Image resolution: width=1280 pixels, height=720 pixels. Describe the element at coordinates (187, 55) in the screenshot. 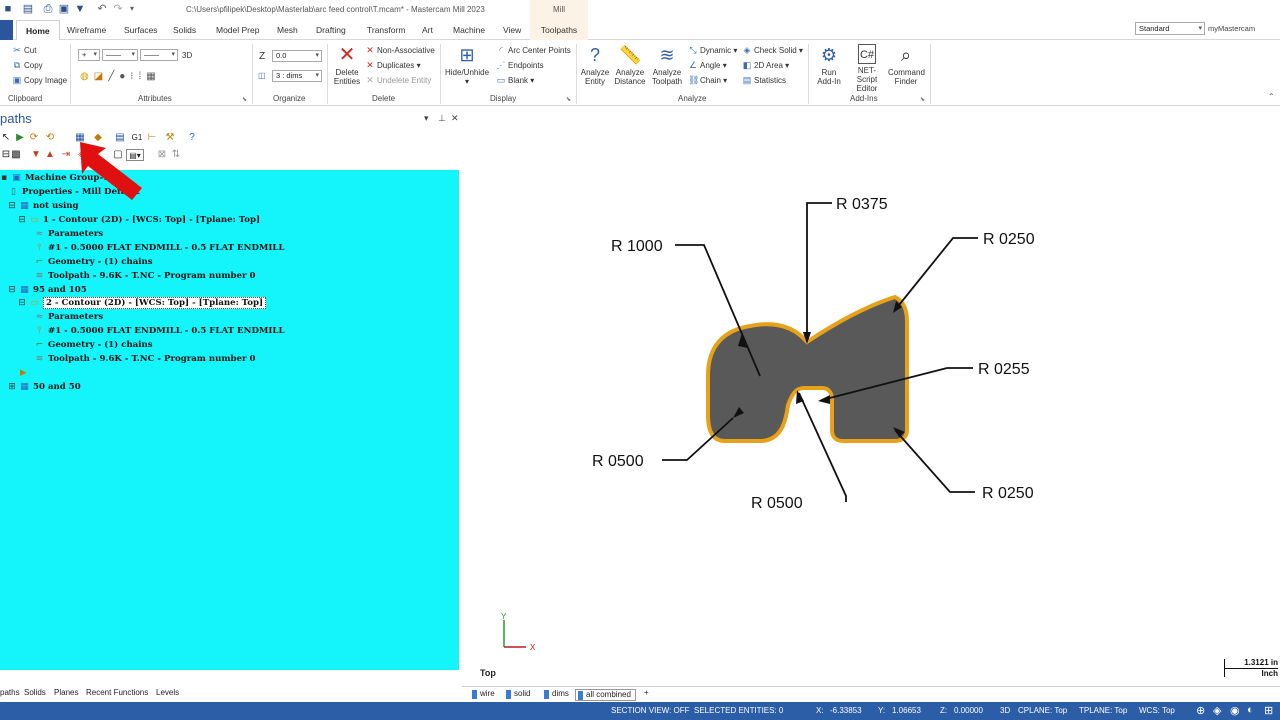

I see `3d-toggle: 3D` at that location.